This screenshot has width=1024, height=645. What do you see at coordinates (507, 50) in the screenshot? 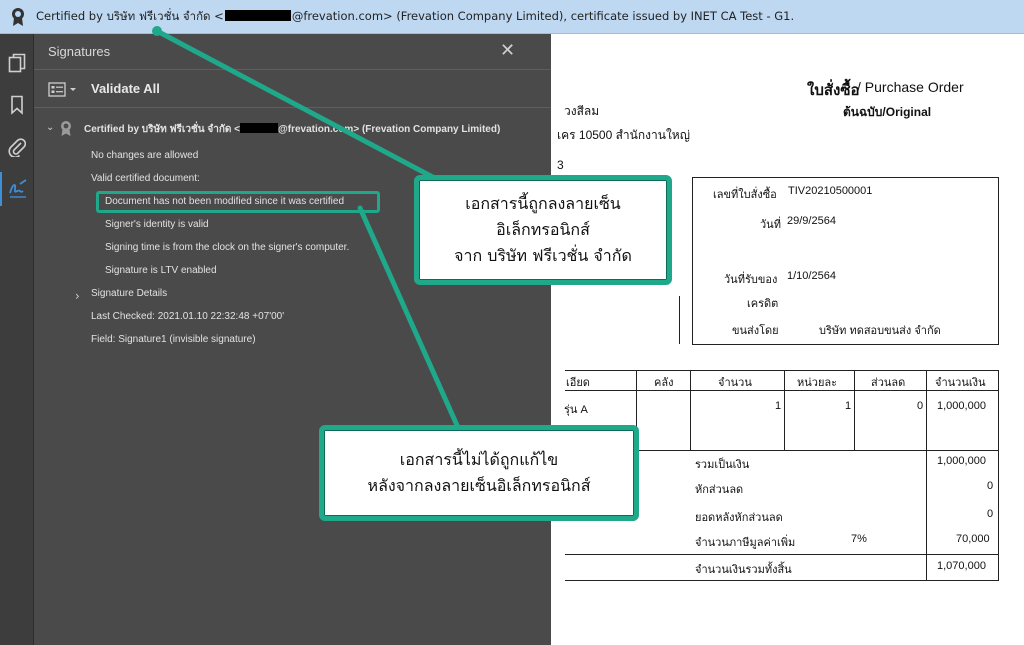
I see `close-icon: ✕` at bounding box center [507, 50].